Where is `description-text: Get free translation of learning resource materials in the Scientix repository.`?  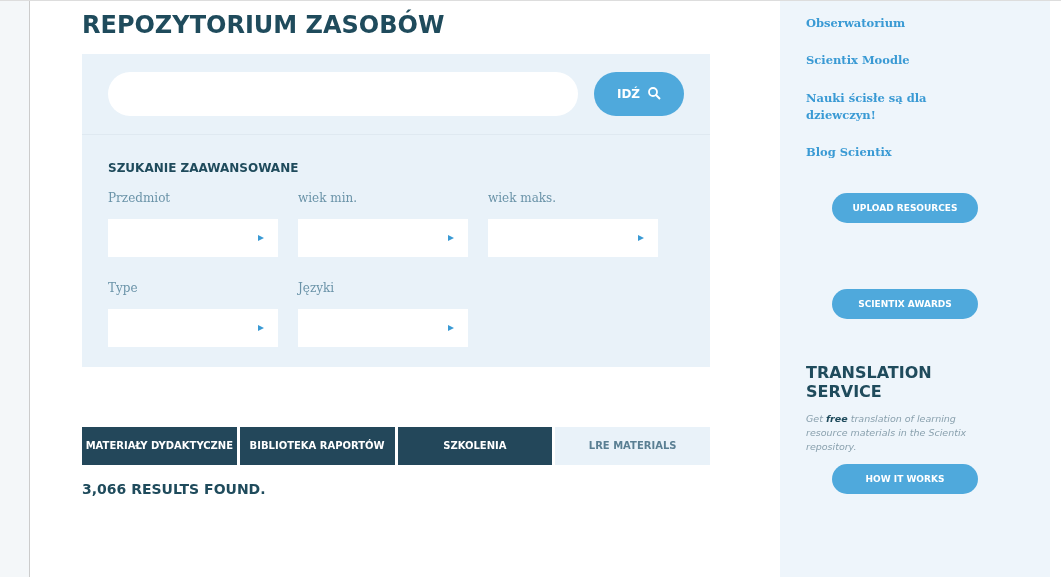
description-text: Get free translation of learning resource materials in the Scientix repository. is located at coordinates (887, 433).